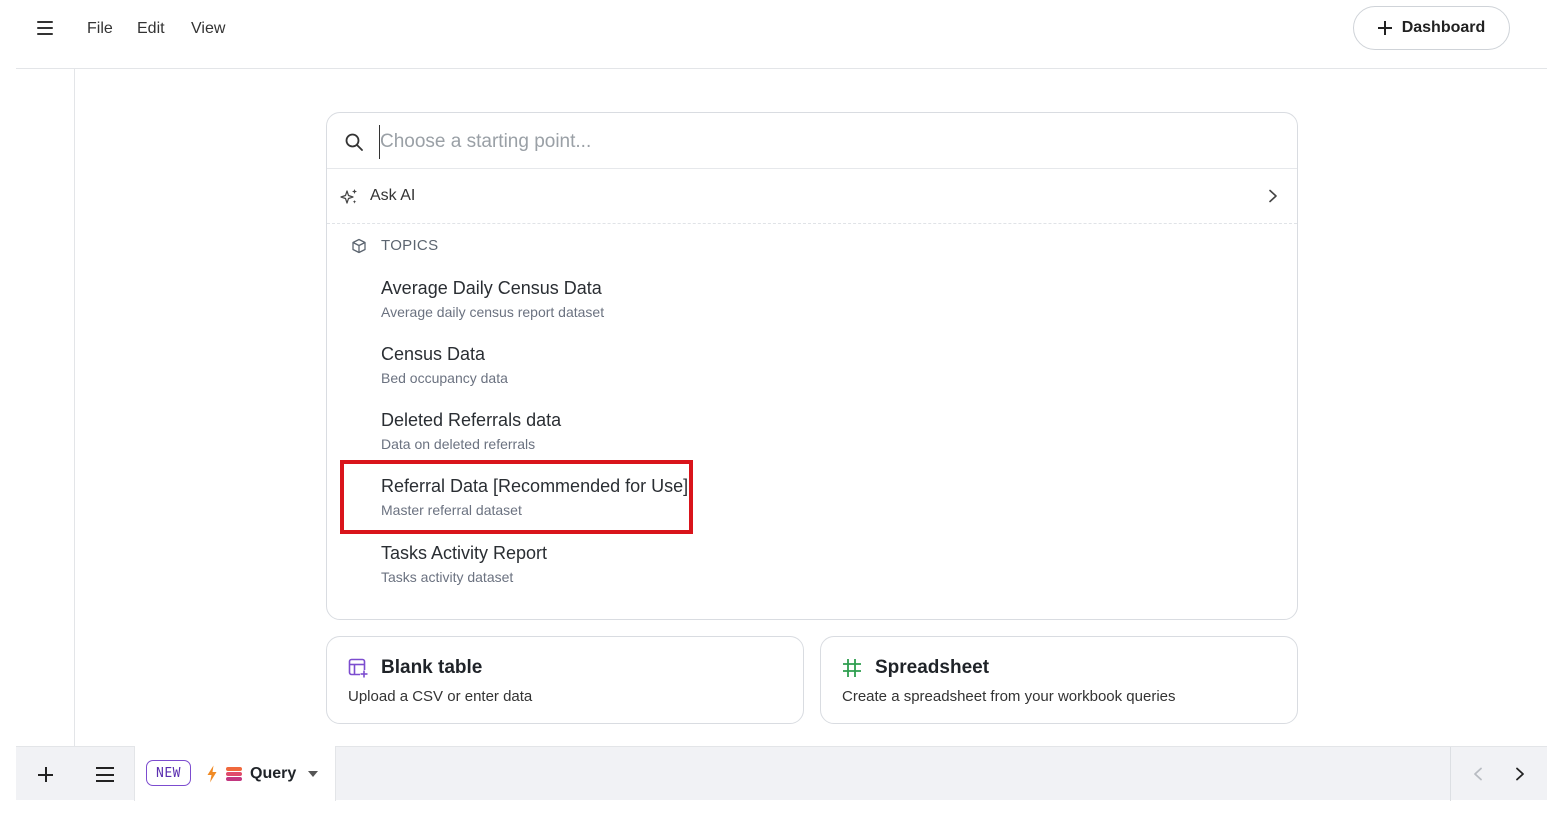 The width and height of the screenshot is (1564, 814). I want to click on menu-edit: Edit, so click(151, 29).